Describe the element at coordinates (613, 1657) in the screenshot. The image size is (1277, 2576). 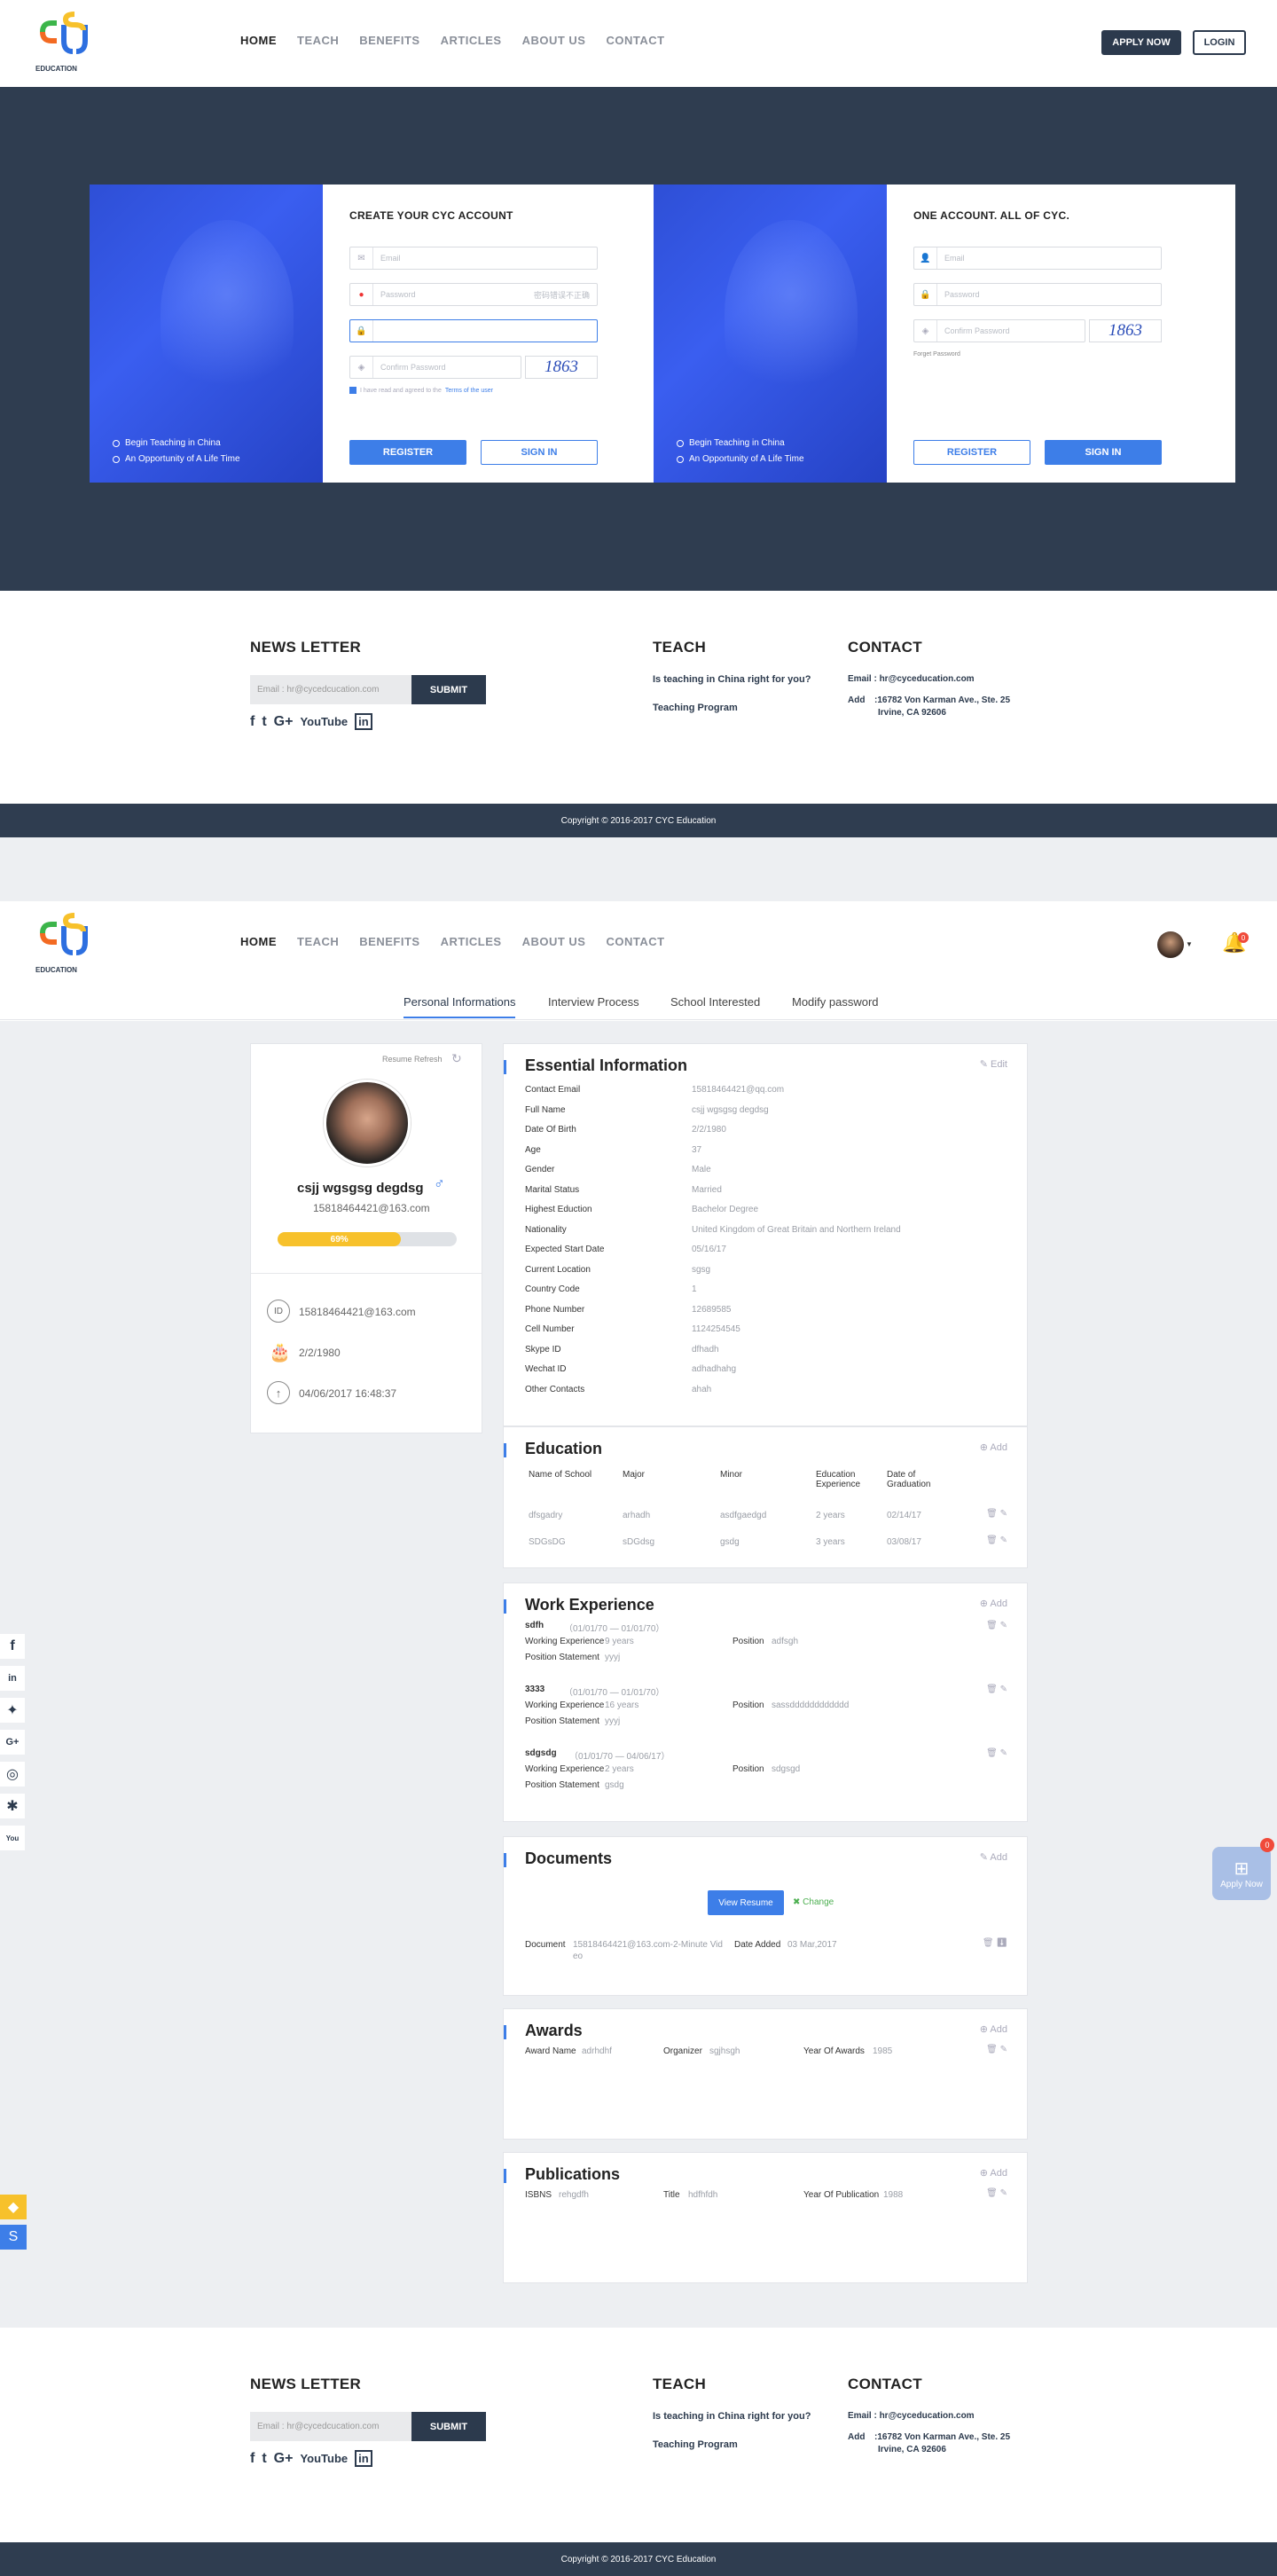
I see `work-stmt: yyyj` at that location.